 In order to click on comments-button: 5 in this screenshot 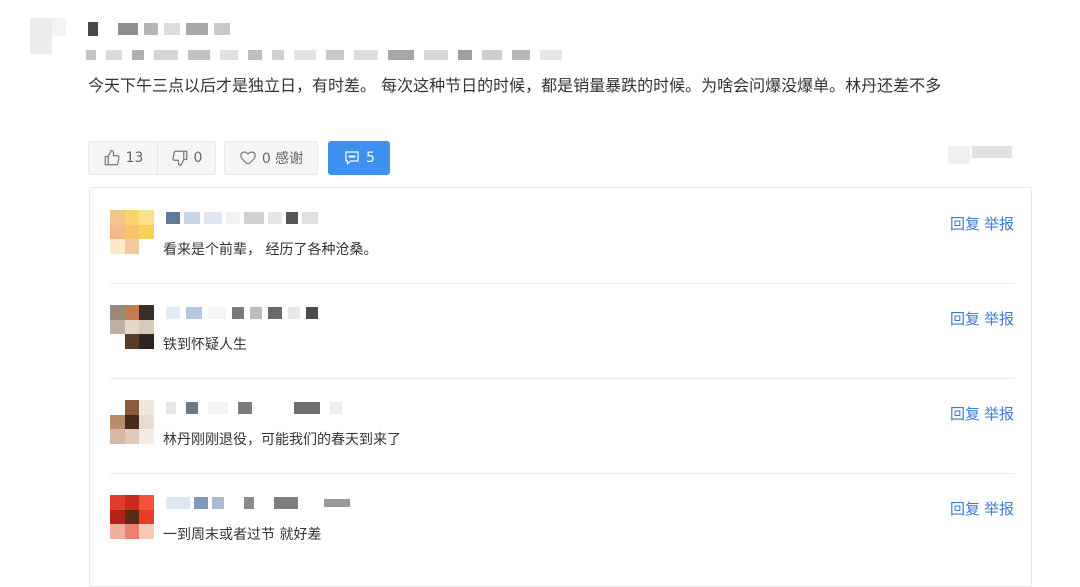, I will do `click(359, 158)`.